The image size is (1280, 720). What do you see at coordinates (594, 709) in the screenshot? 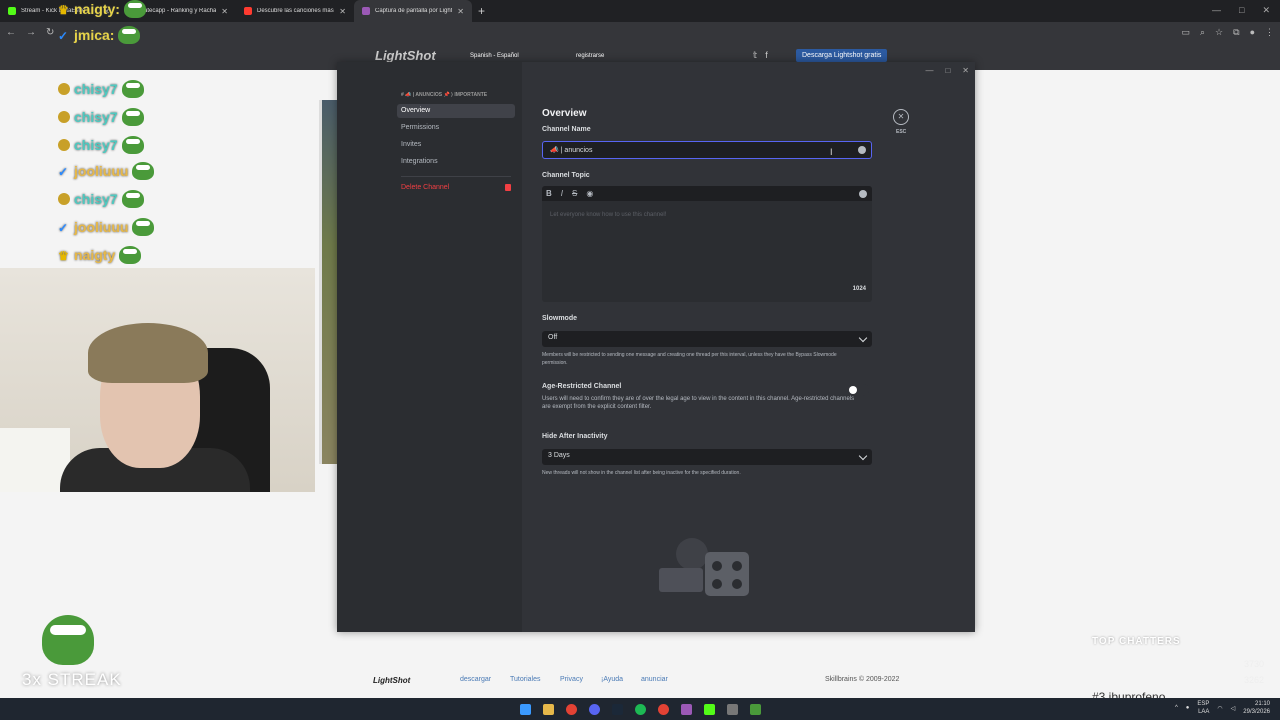
I see `discord-icon` at bounding box center [594, 709].